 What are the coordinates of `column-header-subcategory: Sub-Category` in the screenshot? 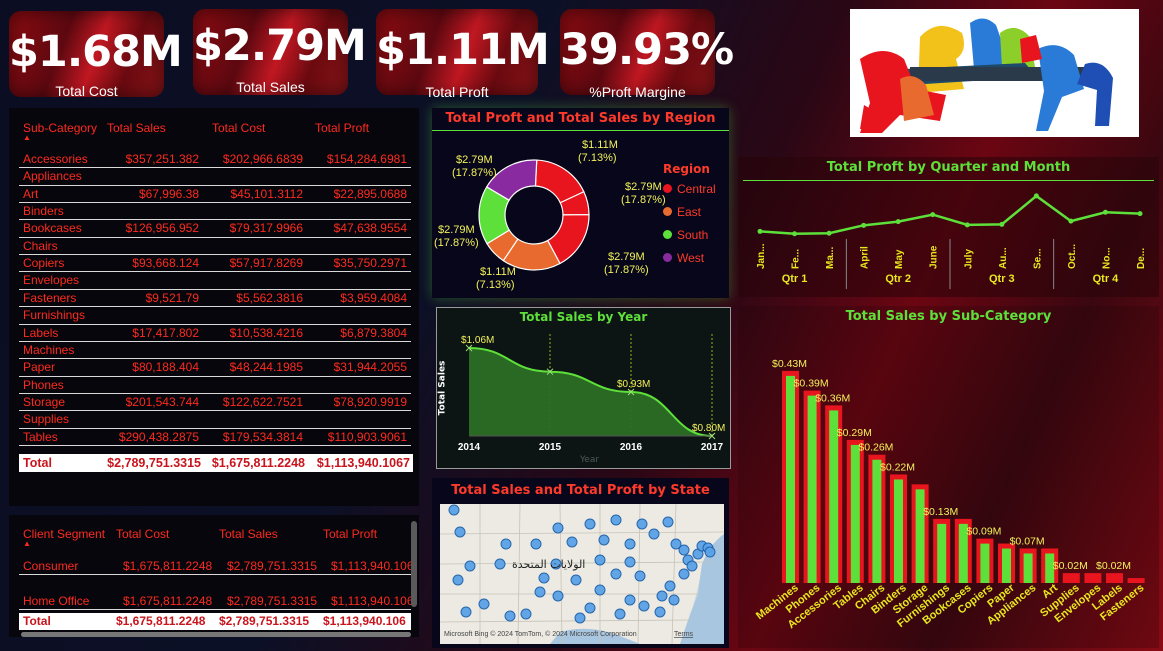 It's located at (60, 128).